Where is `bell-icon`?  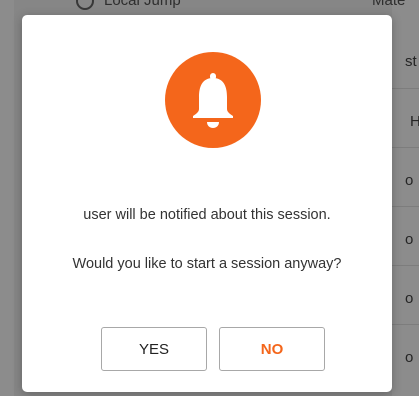 bell-icon is located at coordinates (213, 100).